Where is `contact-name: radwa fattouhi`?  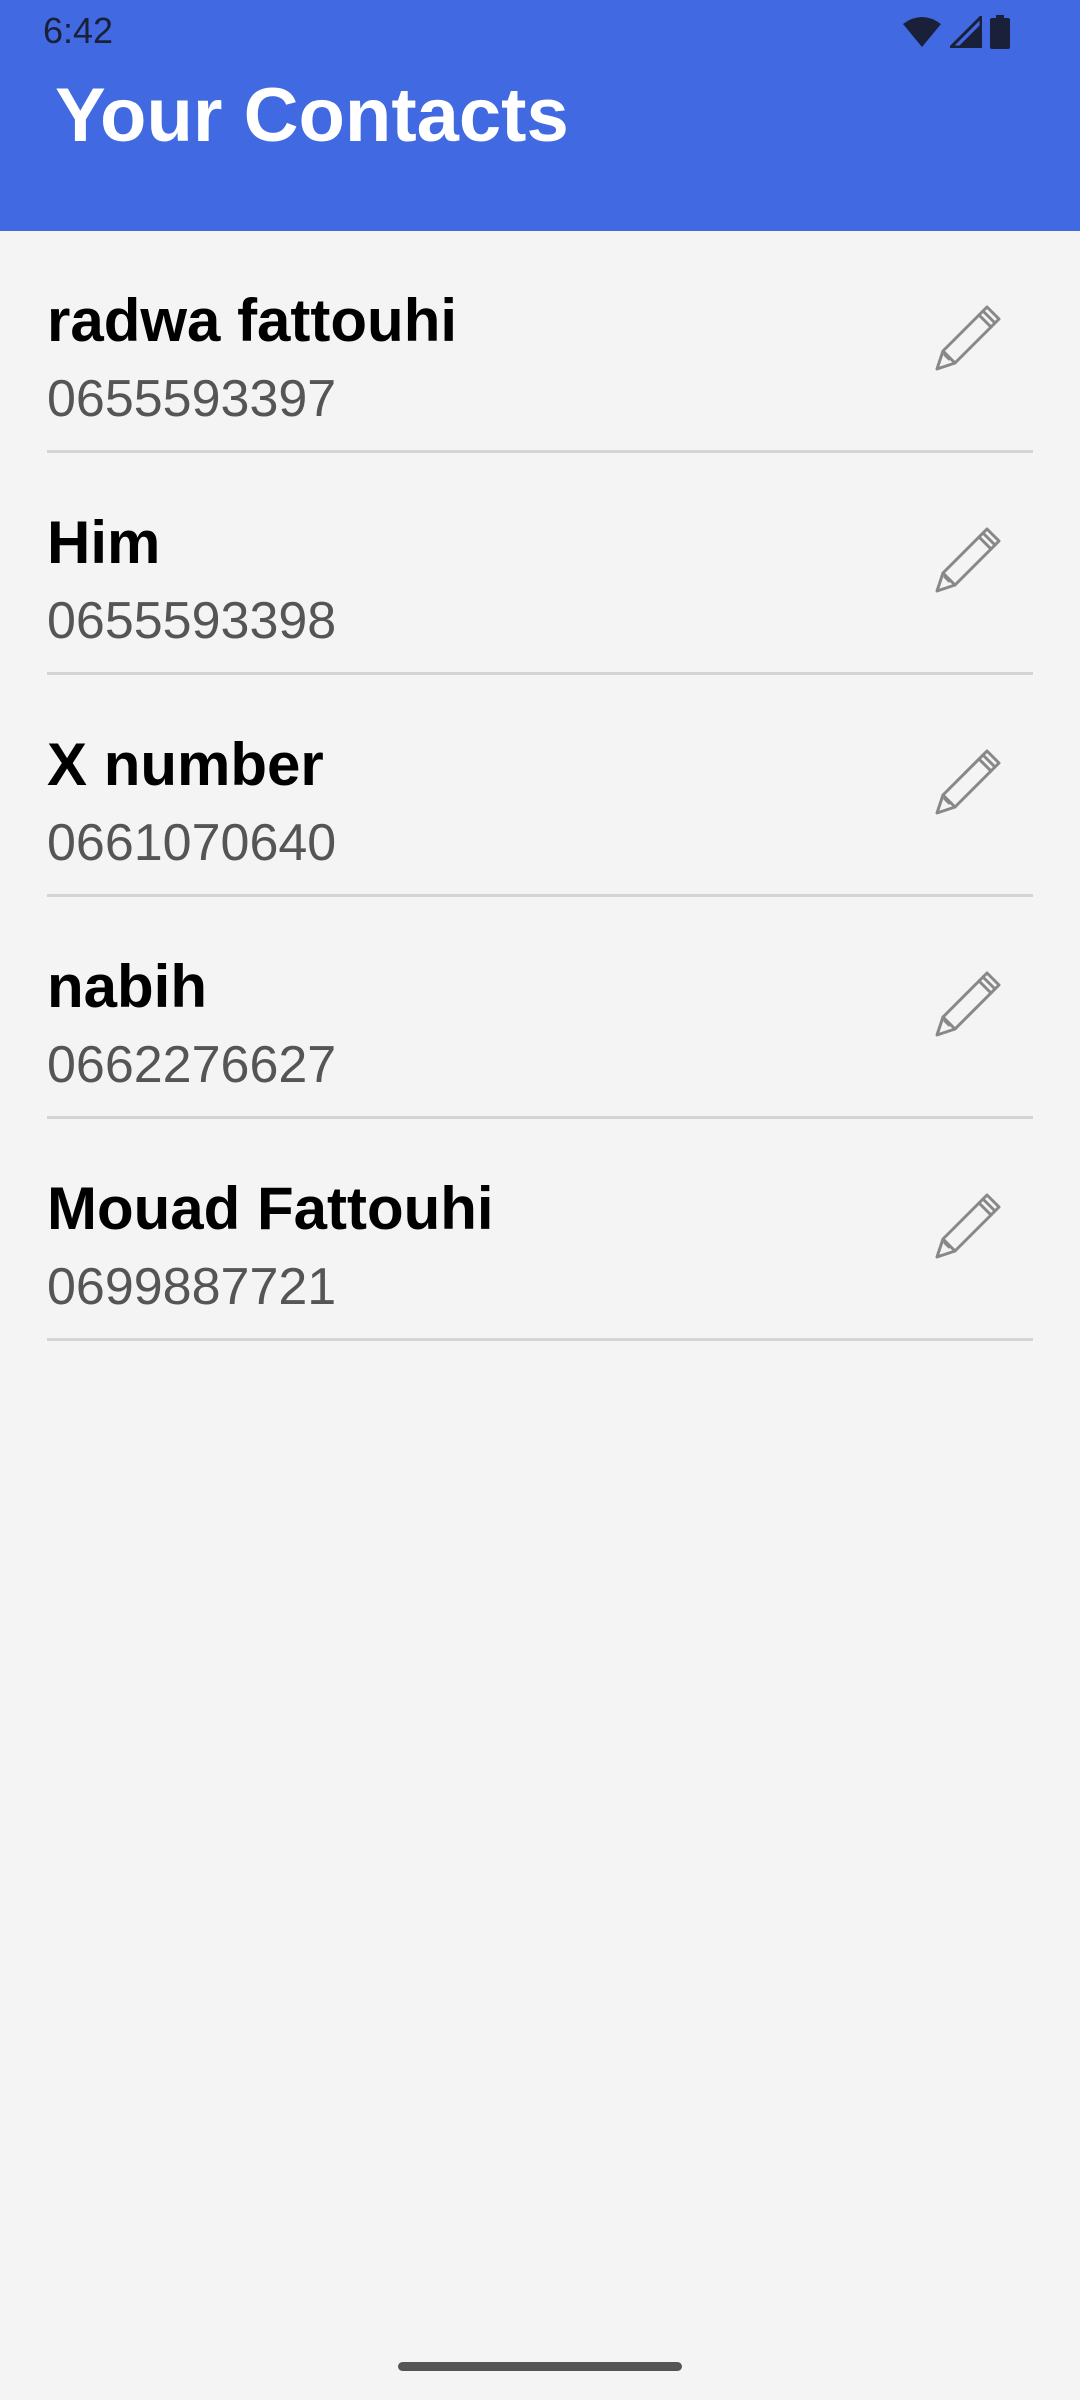
contact-name: radwa fattouhi is located at coordinates (252, 320).